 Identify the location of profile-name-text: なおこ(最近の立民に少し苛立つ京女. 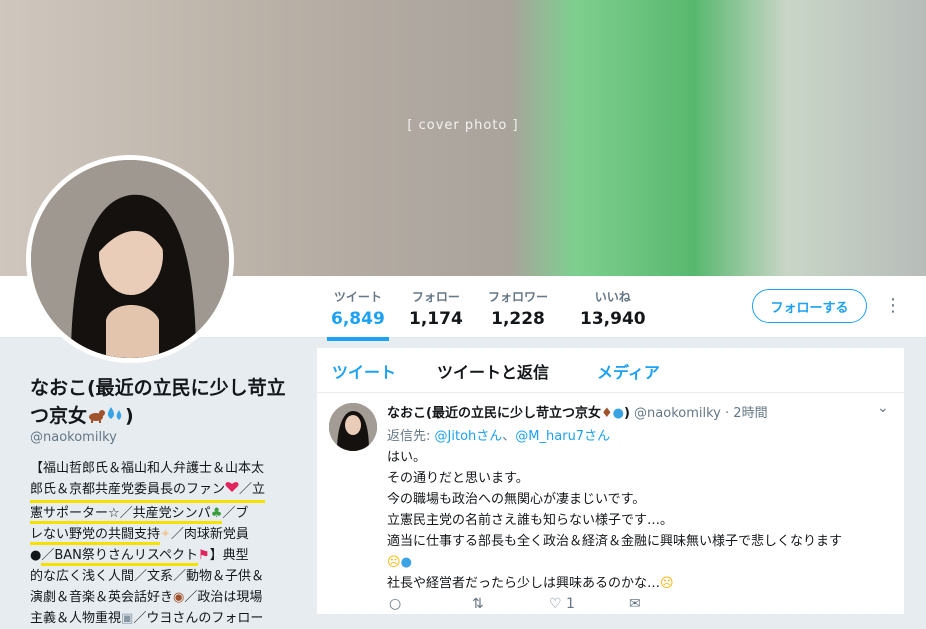
(158, 402).